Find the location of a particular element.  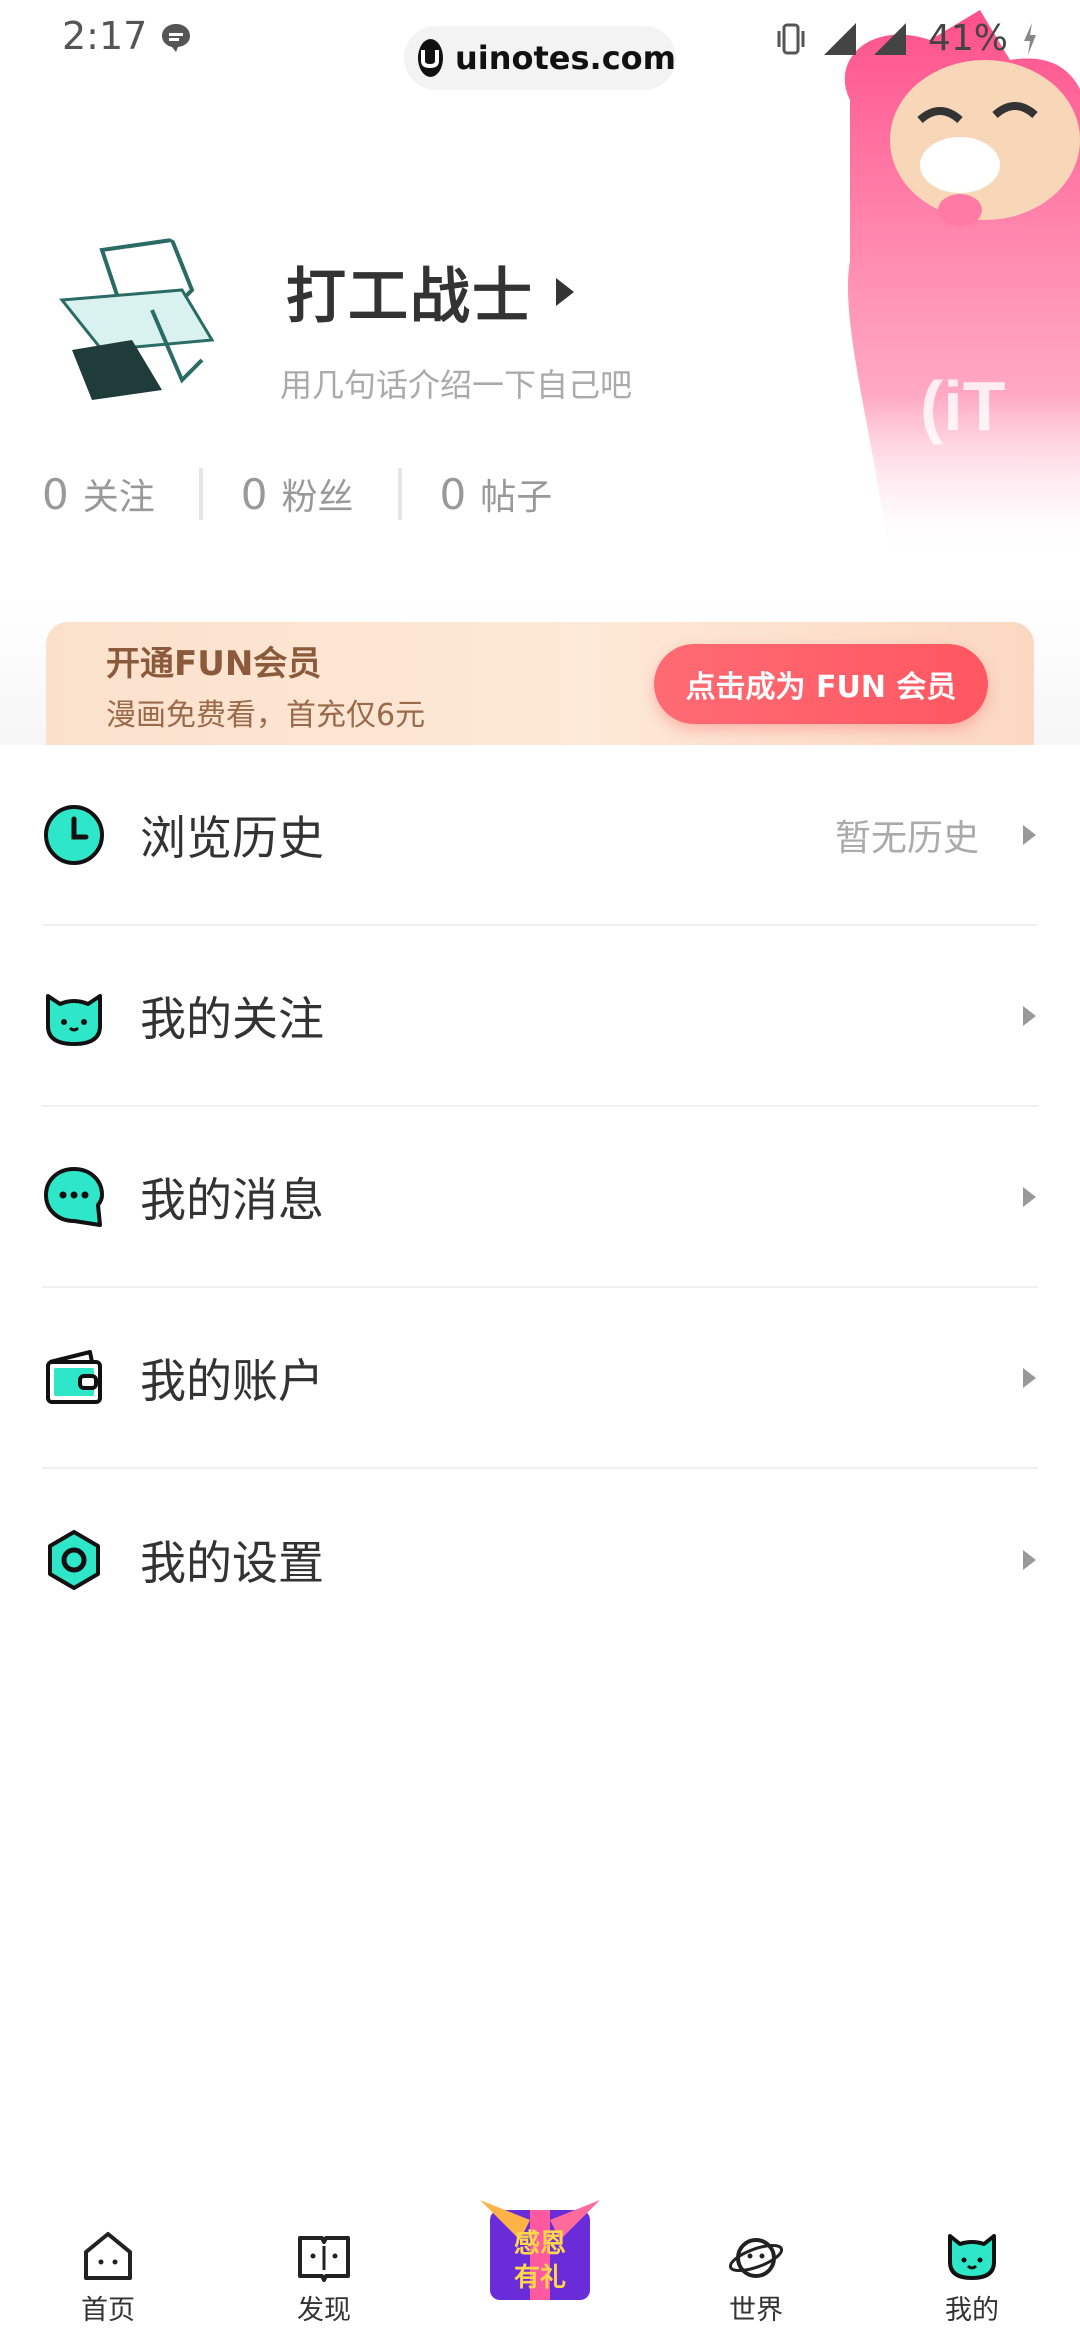

nav-promo-gift: 感恩 有礼 is located at coordinates (540, 2270).